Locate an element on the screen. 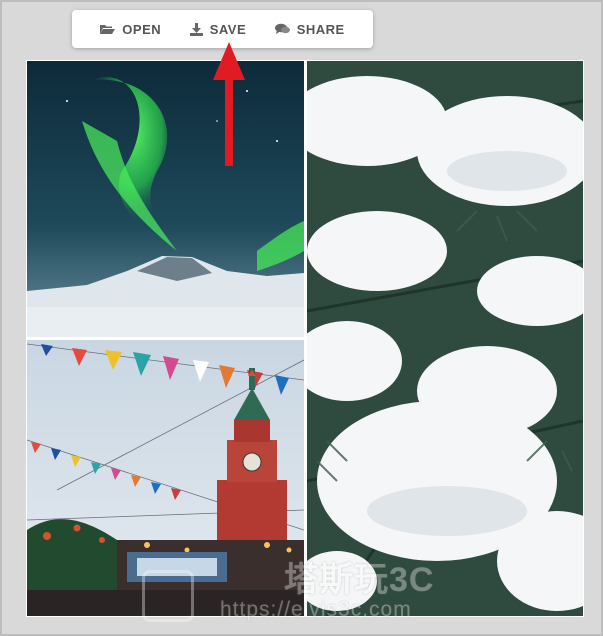 Image resolution: width=603 pixels, height=636 pixels. open-button: OPEN is located at coordinates (130, 29).